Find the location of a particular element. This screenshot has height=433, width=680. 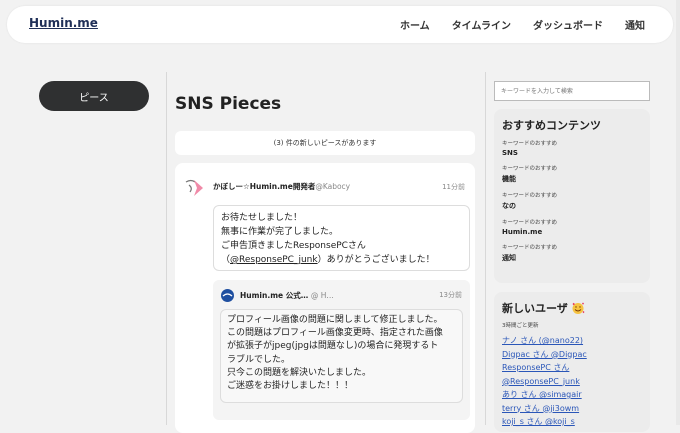

post-time: 11分前 is located at coordinates (453, 187).